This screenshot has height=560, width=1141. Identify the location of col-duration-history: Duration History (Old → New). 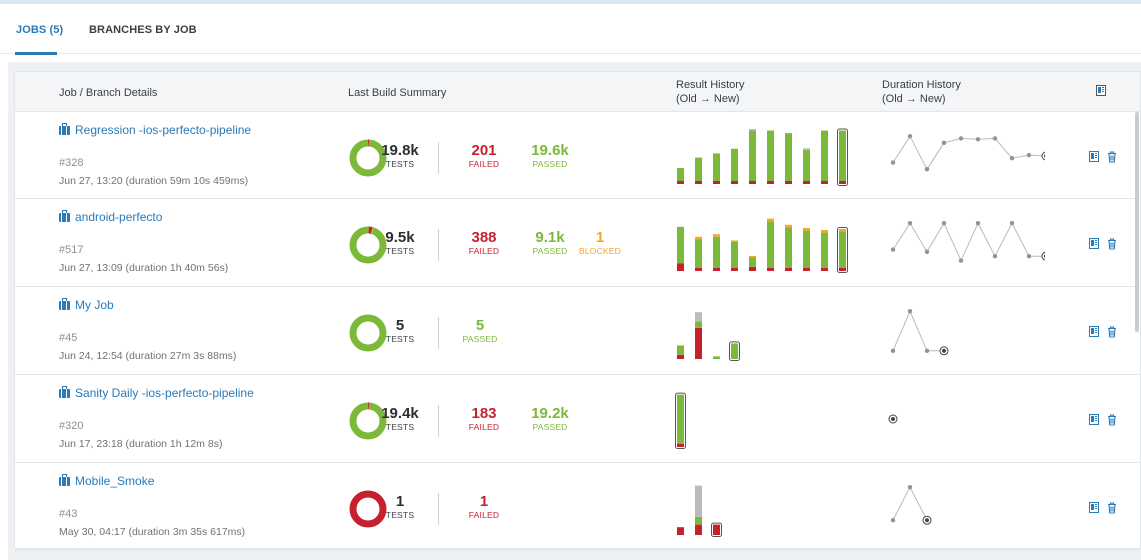
(921, 92).